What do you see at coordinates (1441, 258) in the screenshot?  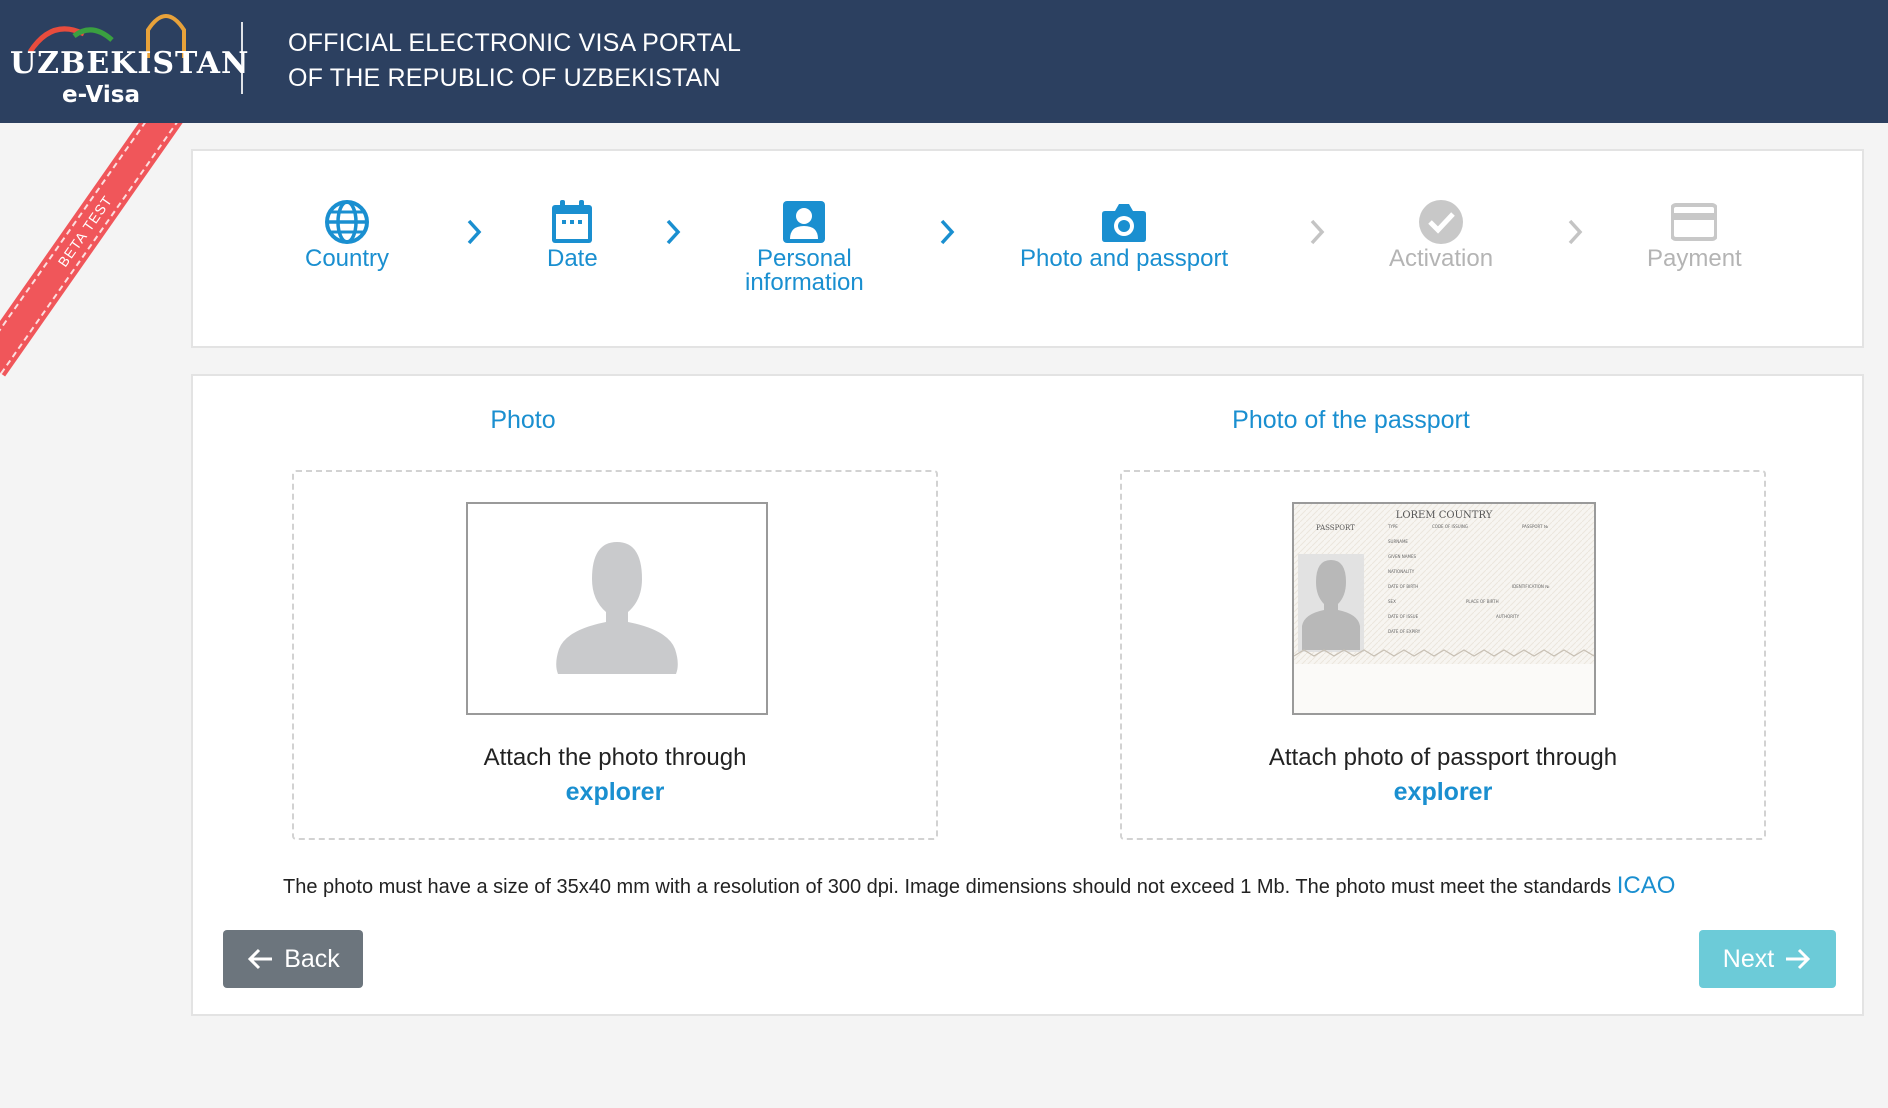 I see `step-activation-label: Activation` at bounding box center [1441, 258].